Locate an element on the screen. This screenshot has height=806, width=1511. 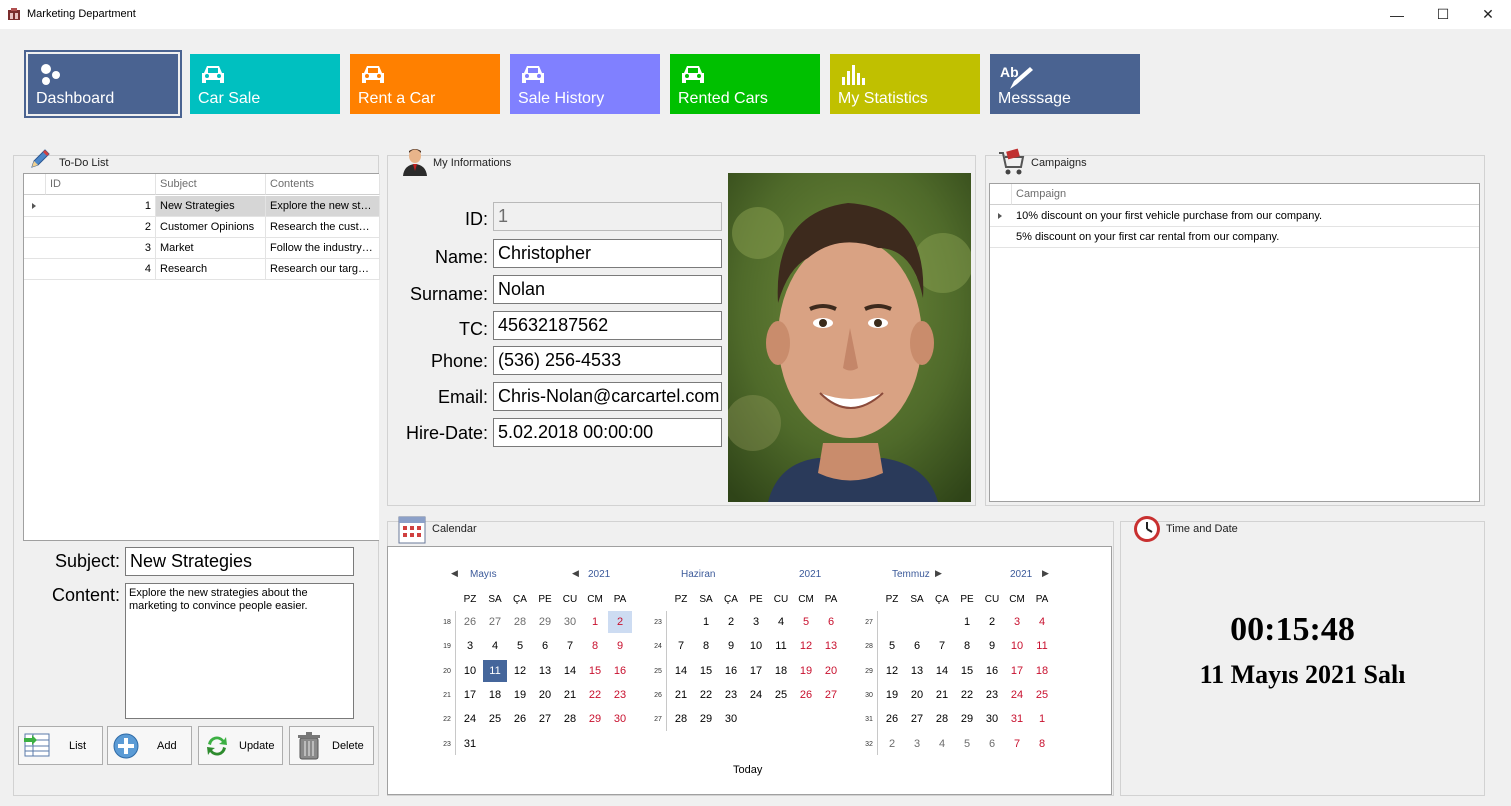
year-label: 2021 is located at coordinates (599, 574).